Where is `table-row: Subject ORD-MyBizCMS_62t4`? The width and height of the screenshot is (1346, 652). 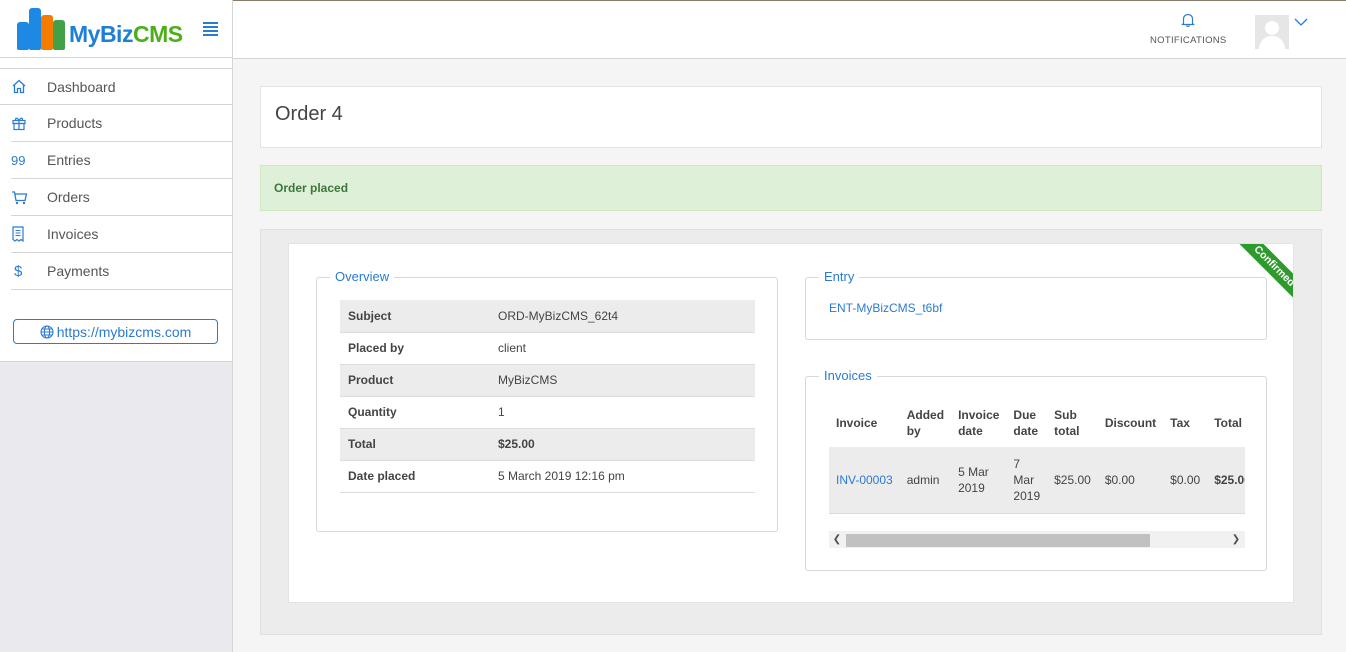
table-row: Subject ORD-MyBizCMS_62t4 is located at coordinates (547, 316).